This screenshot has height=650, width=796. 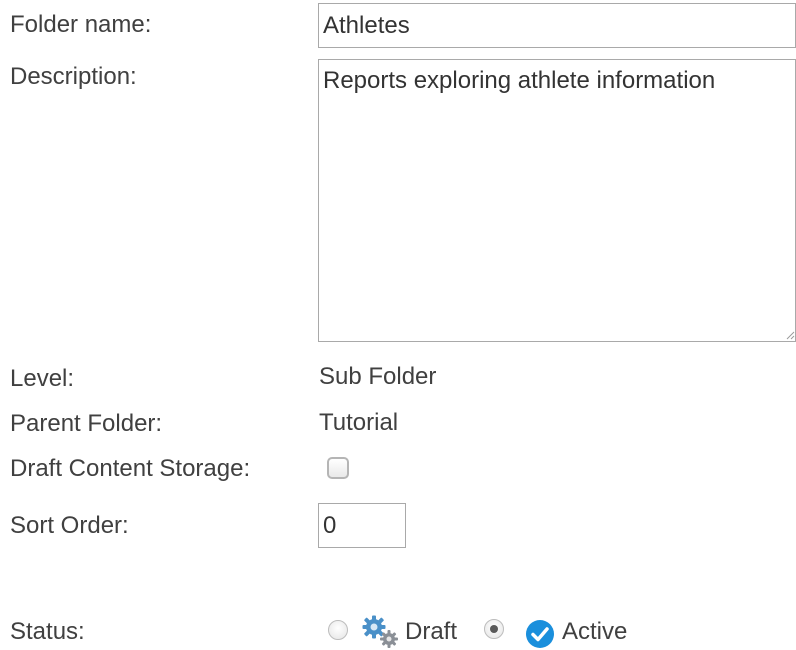 What do you see at coordinates (790, 335) in the screenshot?
I see `resize-grip-icon` at bounding box center [790, 335].